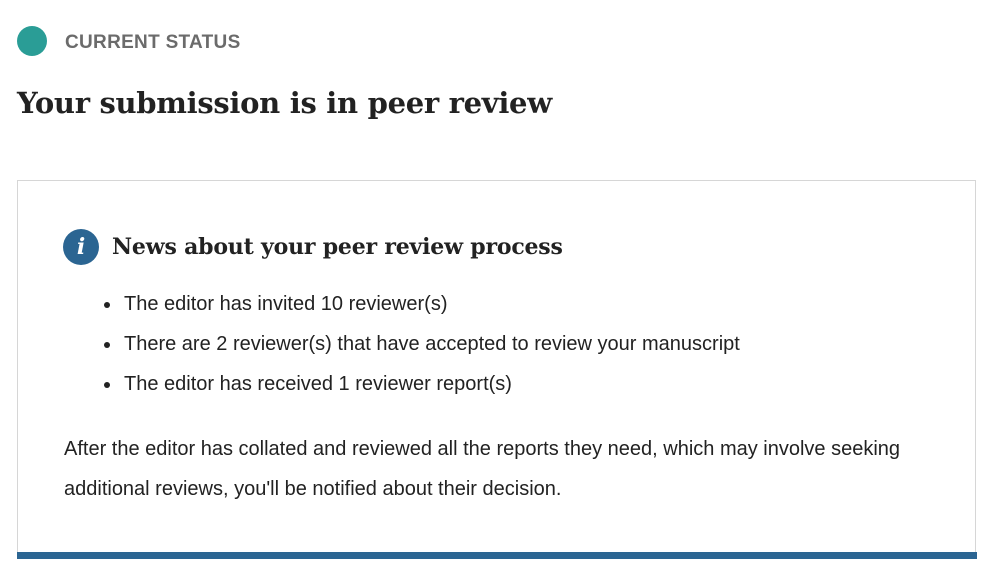  What do you see at coordinates (337, 247) in the screenshot?
I see `card-heading: News about your peer review process` at bounding box center [337, 247].